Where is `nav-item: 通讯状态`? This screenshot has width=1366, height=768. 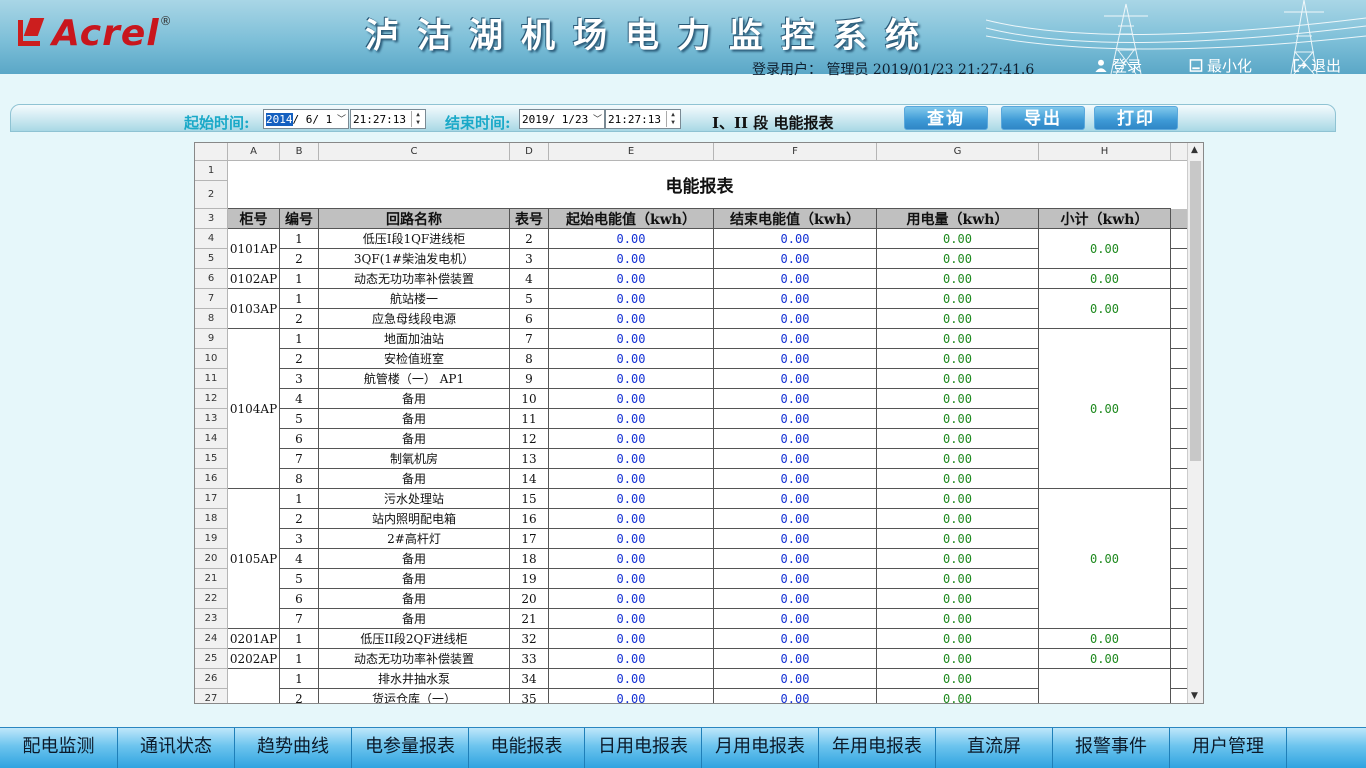
nav-item: 通讯状态 is located at coordinates (176, 748).